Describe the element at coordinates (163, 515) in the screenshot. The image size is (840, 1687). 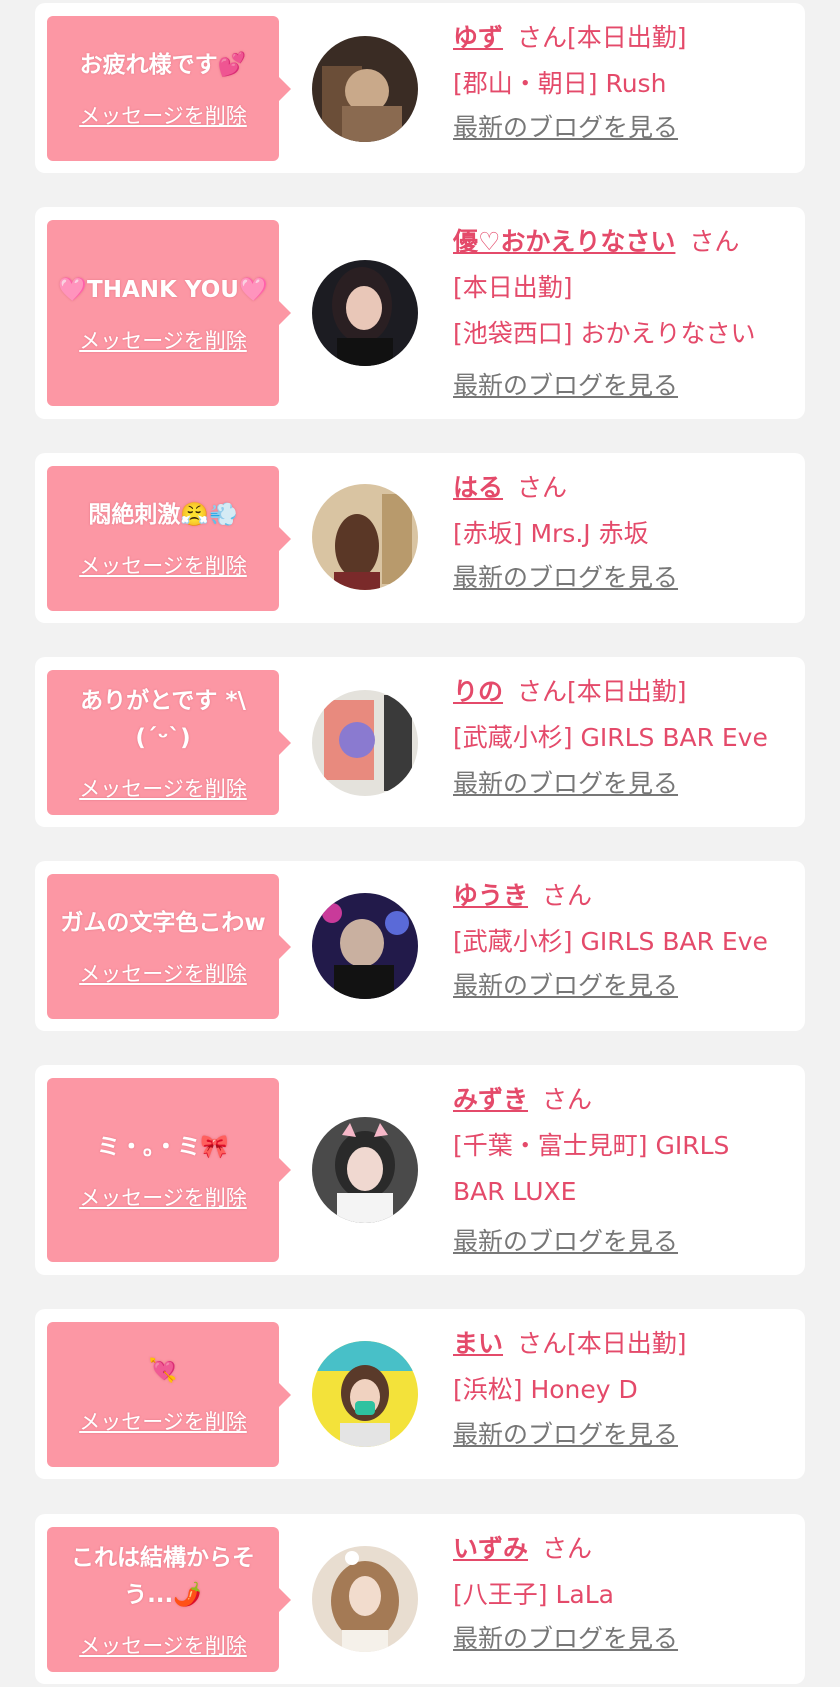
I see `message-text: 悶絶刺激😤💨` at that location.